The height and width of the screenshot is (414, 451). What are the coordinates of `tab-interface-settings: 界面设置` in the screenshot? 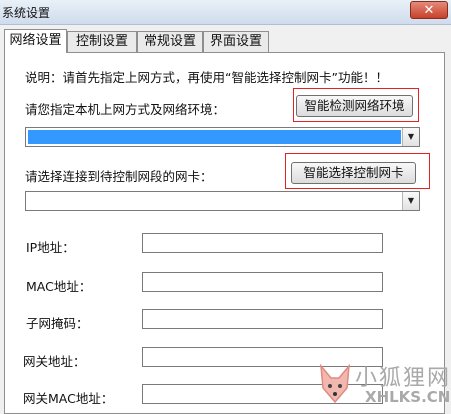 It's located at (236, 41).